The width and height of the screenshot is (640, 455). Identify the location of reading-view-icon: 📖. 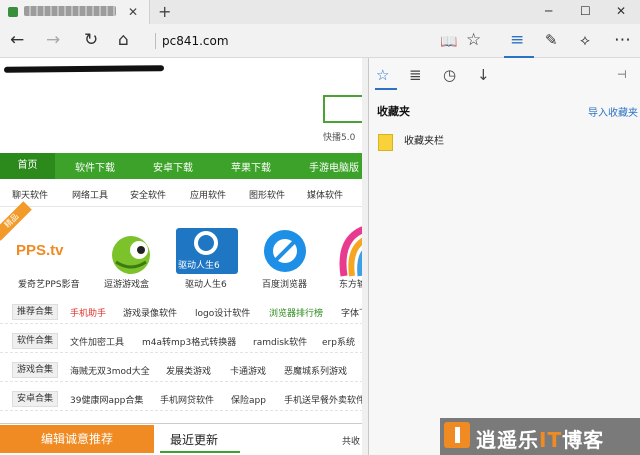
(448, 42).